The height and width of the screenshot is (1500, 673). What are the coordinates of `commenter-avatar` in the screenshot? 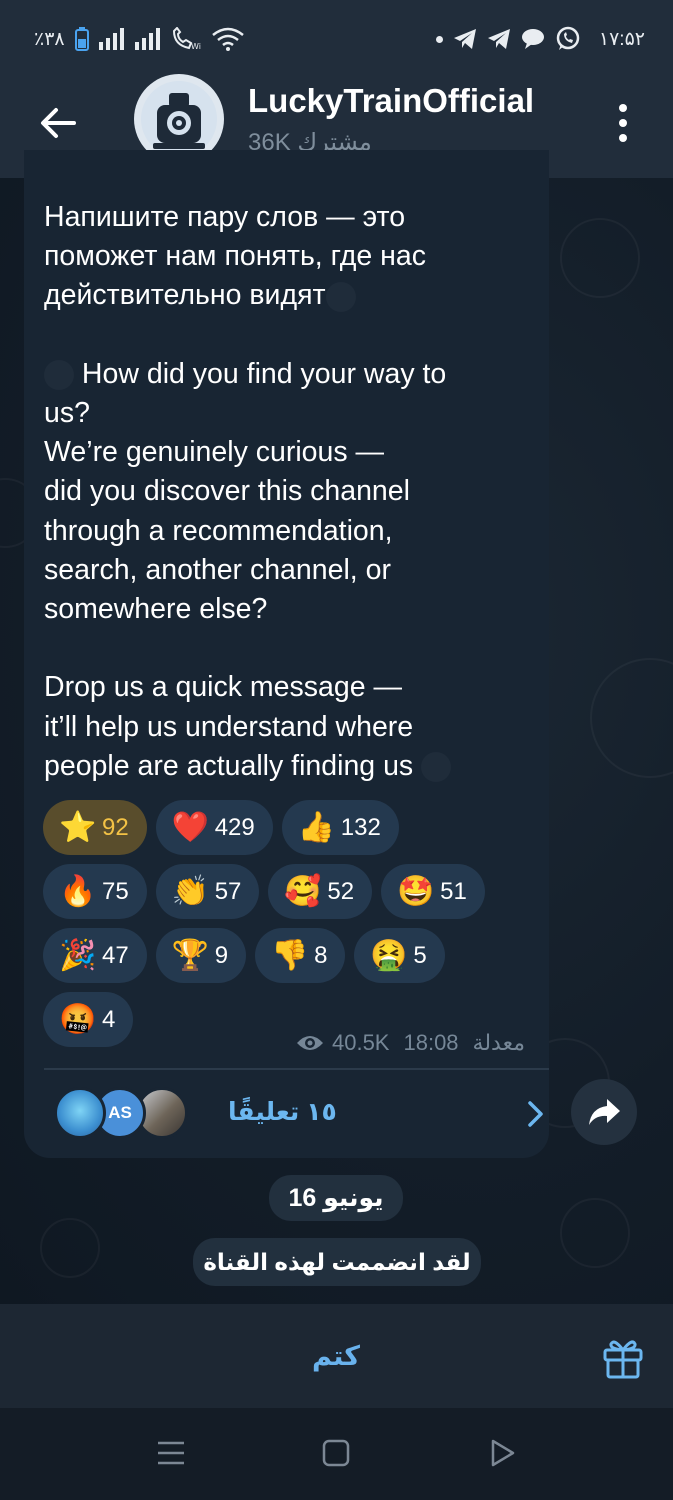 It's located at (80, 1113).